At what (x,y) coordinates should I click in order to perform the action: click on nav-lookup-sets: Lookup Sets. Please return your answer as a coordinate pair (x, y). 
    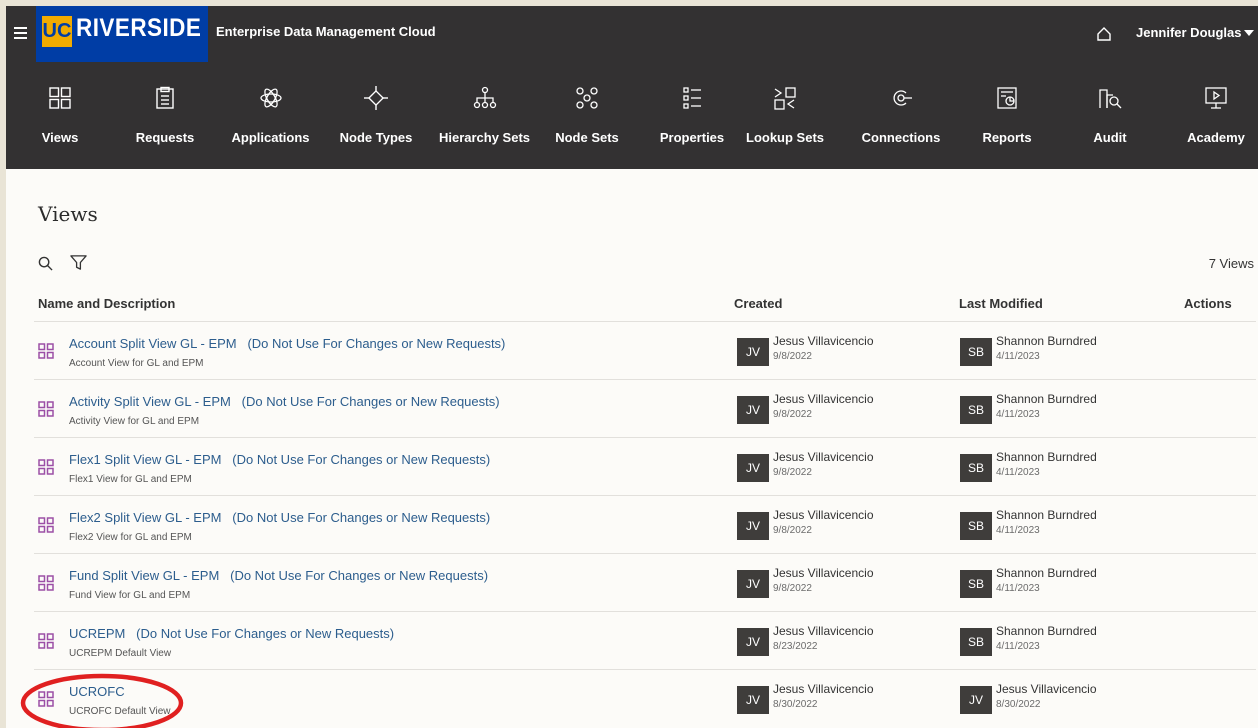
    Looking at the image, I should click on (785, 116).